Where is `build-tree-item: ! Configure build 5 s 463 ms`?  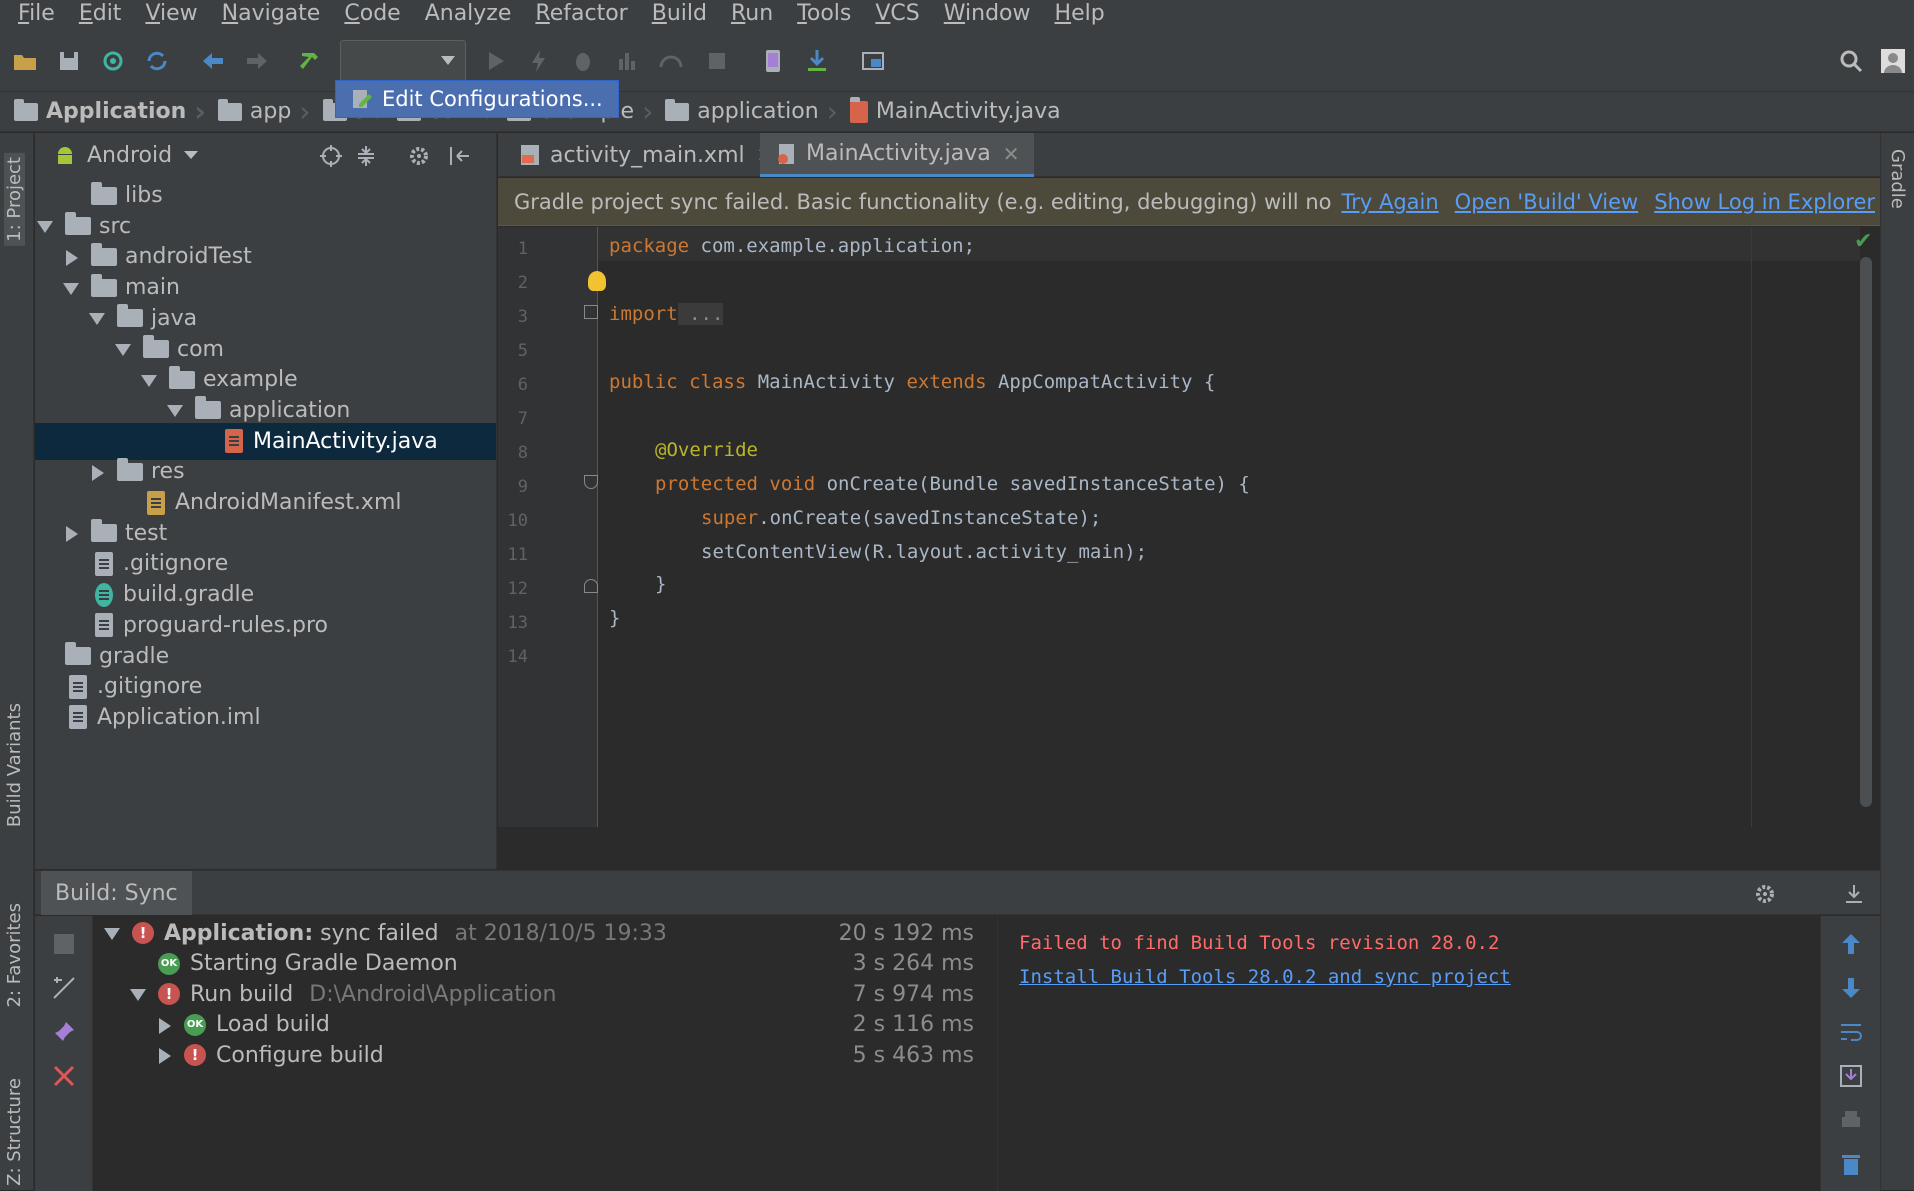
build-tree-item: ! Configure build 5 s 463 ms is located at coordinates (546, 1055).